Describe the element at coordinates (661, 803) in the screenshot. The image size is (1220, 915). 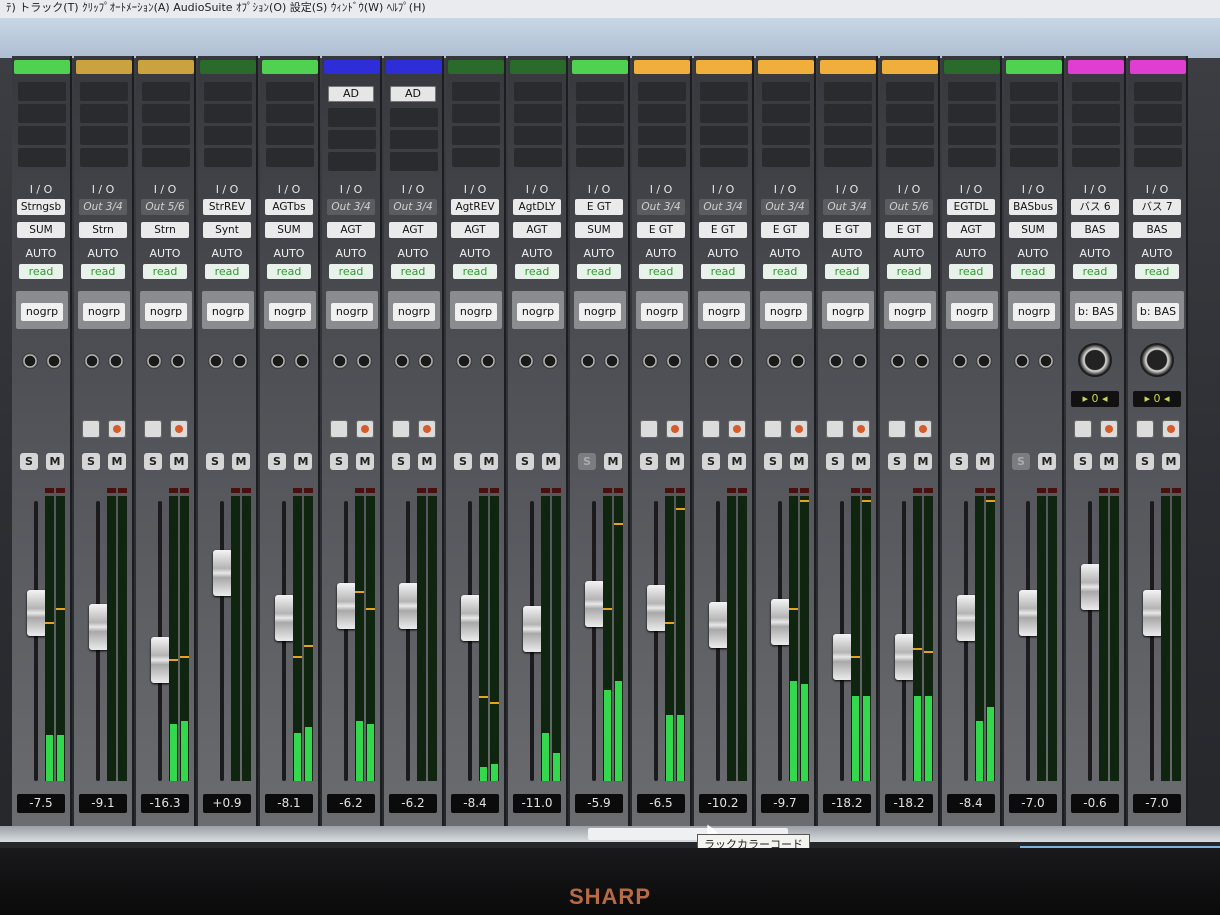
I see `volume-readout: -6.5` at that location.